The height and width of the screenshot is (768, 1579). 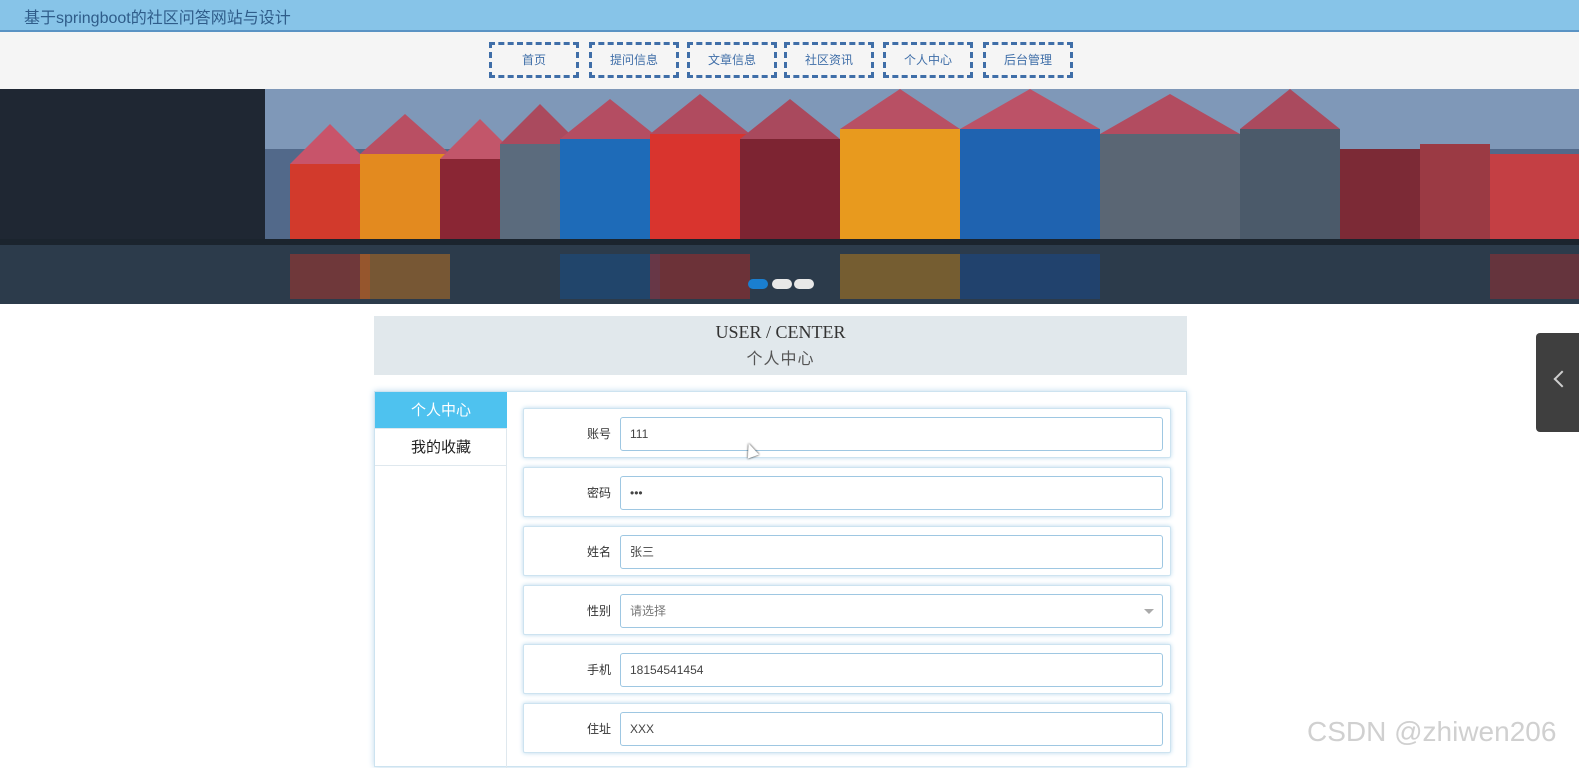 What do you see at coordinates (157, 18) in the screenshot?
I see `site-title: 基于springboot的社区问答网站与设计` at bounding box center [157, 18].